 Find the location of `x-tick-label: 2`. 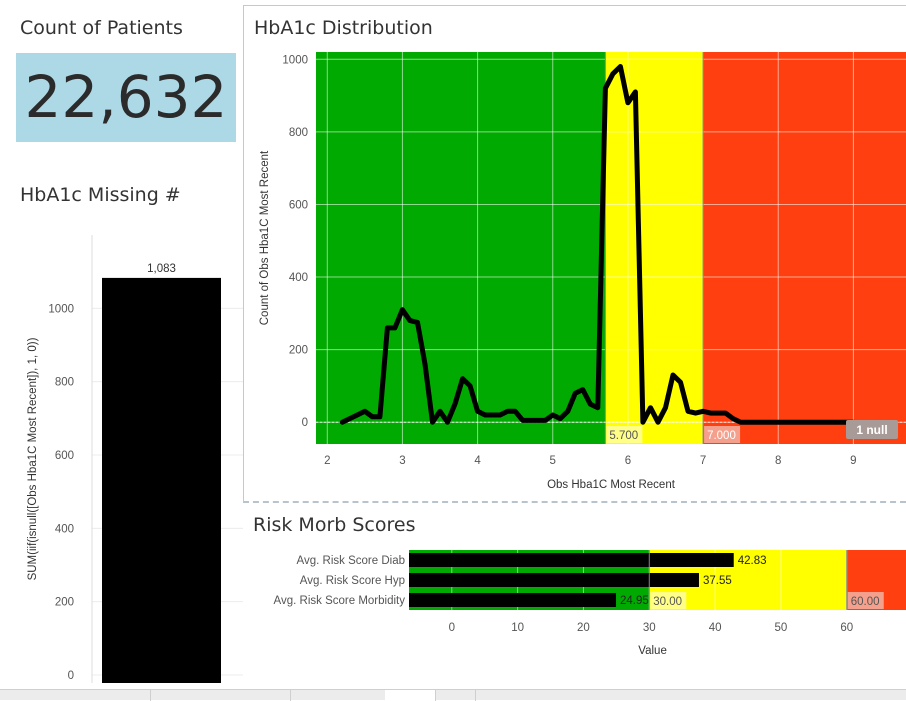

x-tick-label: 2 is located at coordinates (327, 461).